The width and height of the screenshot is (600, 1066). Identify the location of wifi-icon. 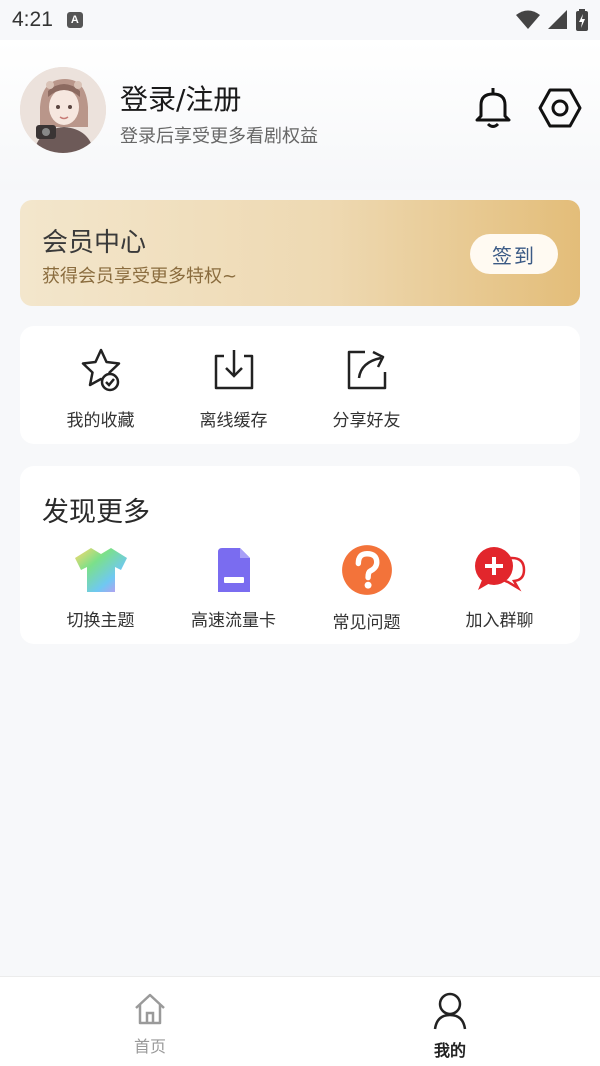
(528, 19).